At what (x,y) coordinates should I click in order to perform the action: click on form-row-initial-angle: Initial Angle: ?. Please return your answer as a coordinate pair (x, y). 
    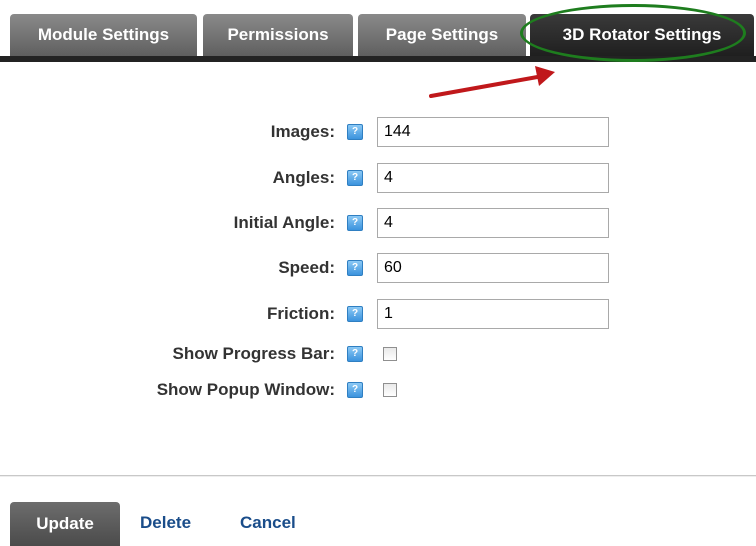
    Looking at the image, I should click on (378, 223).